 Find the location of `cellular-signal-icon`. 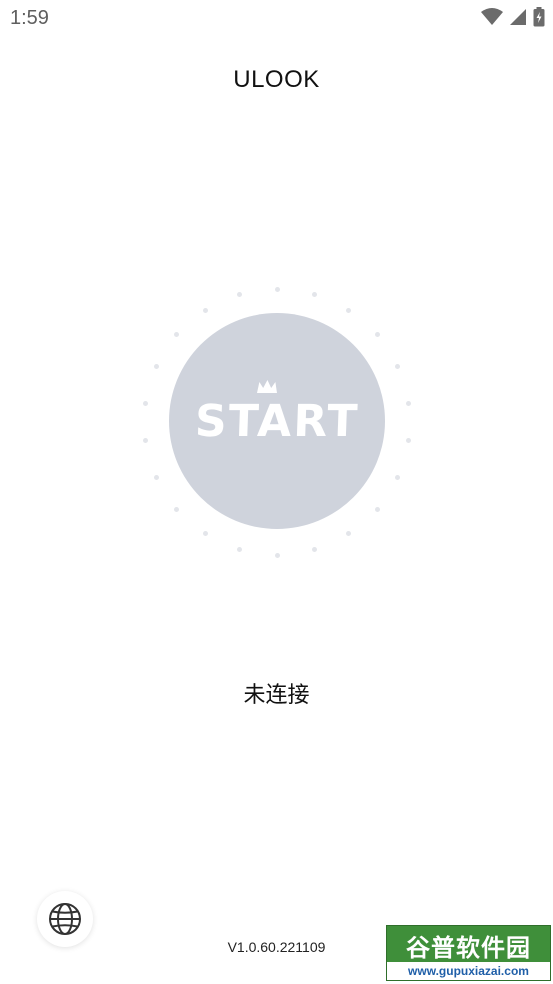

cellular-signal-icon is located at coordinates (518, 17).